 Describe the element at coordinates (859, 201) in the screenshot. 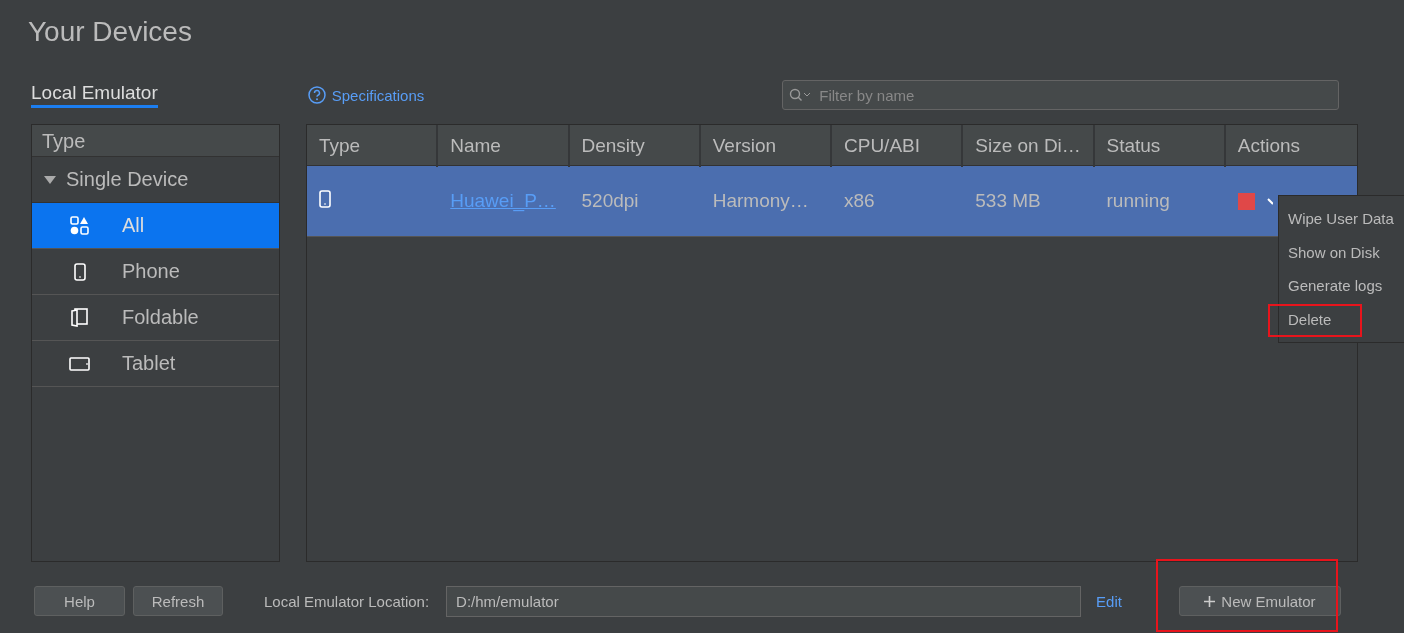

I see `cpu-cell-text: x86` at that location.